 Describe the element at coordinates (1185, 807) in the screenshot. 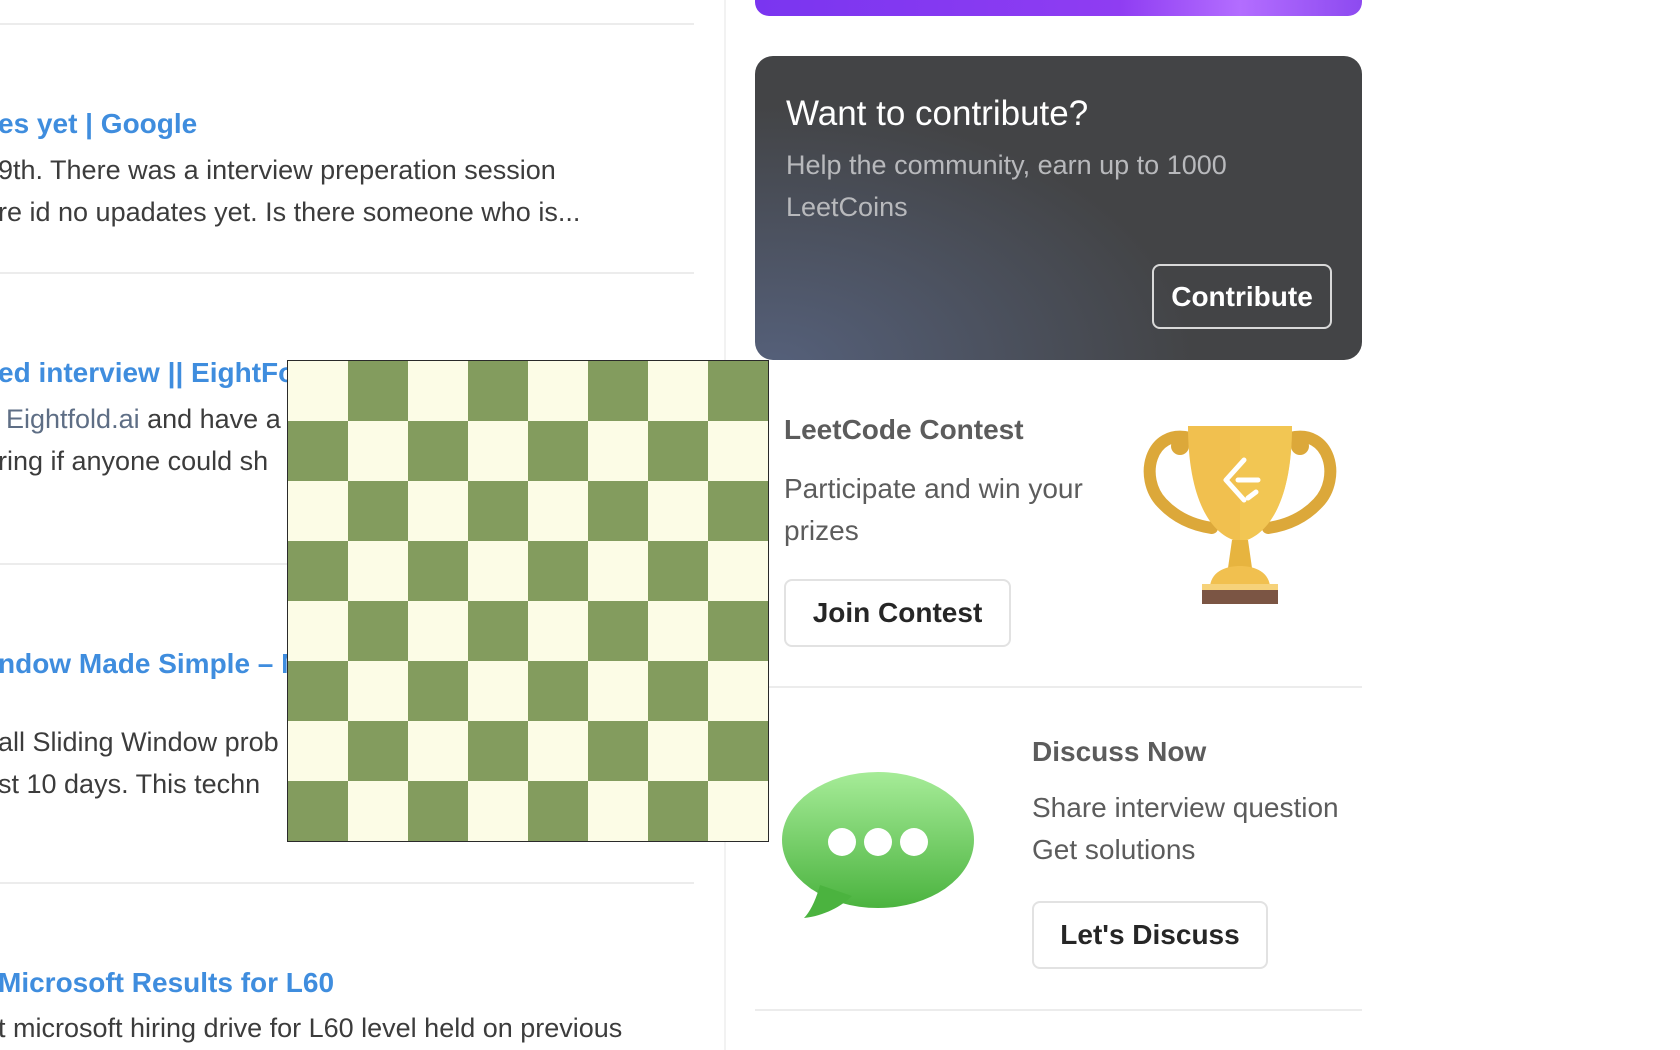

I see `discuss-line: Share interview question` at that location.